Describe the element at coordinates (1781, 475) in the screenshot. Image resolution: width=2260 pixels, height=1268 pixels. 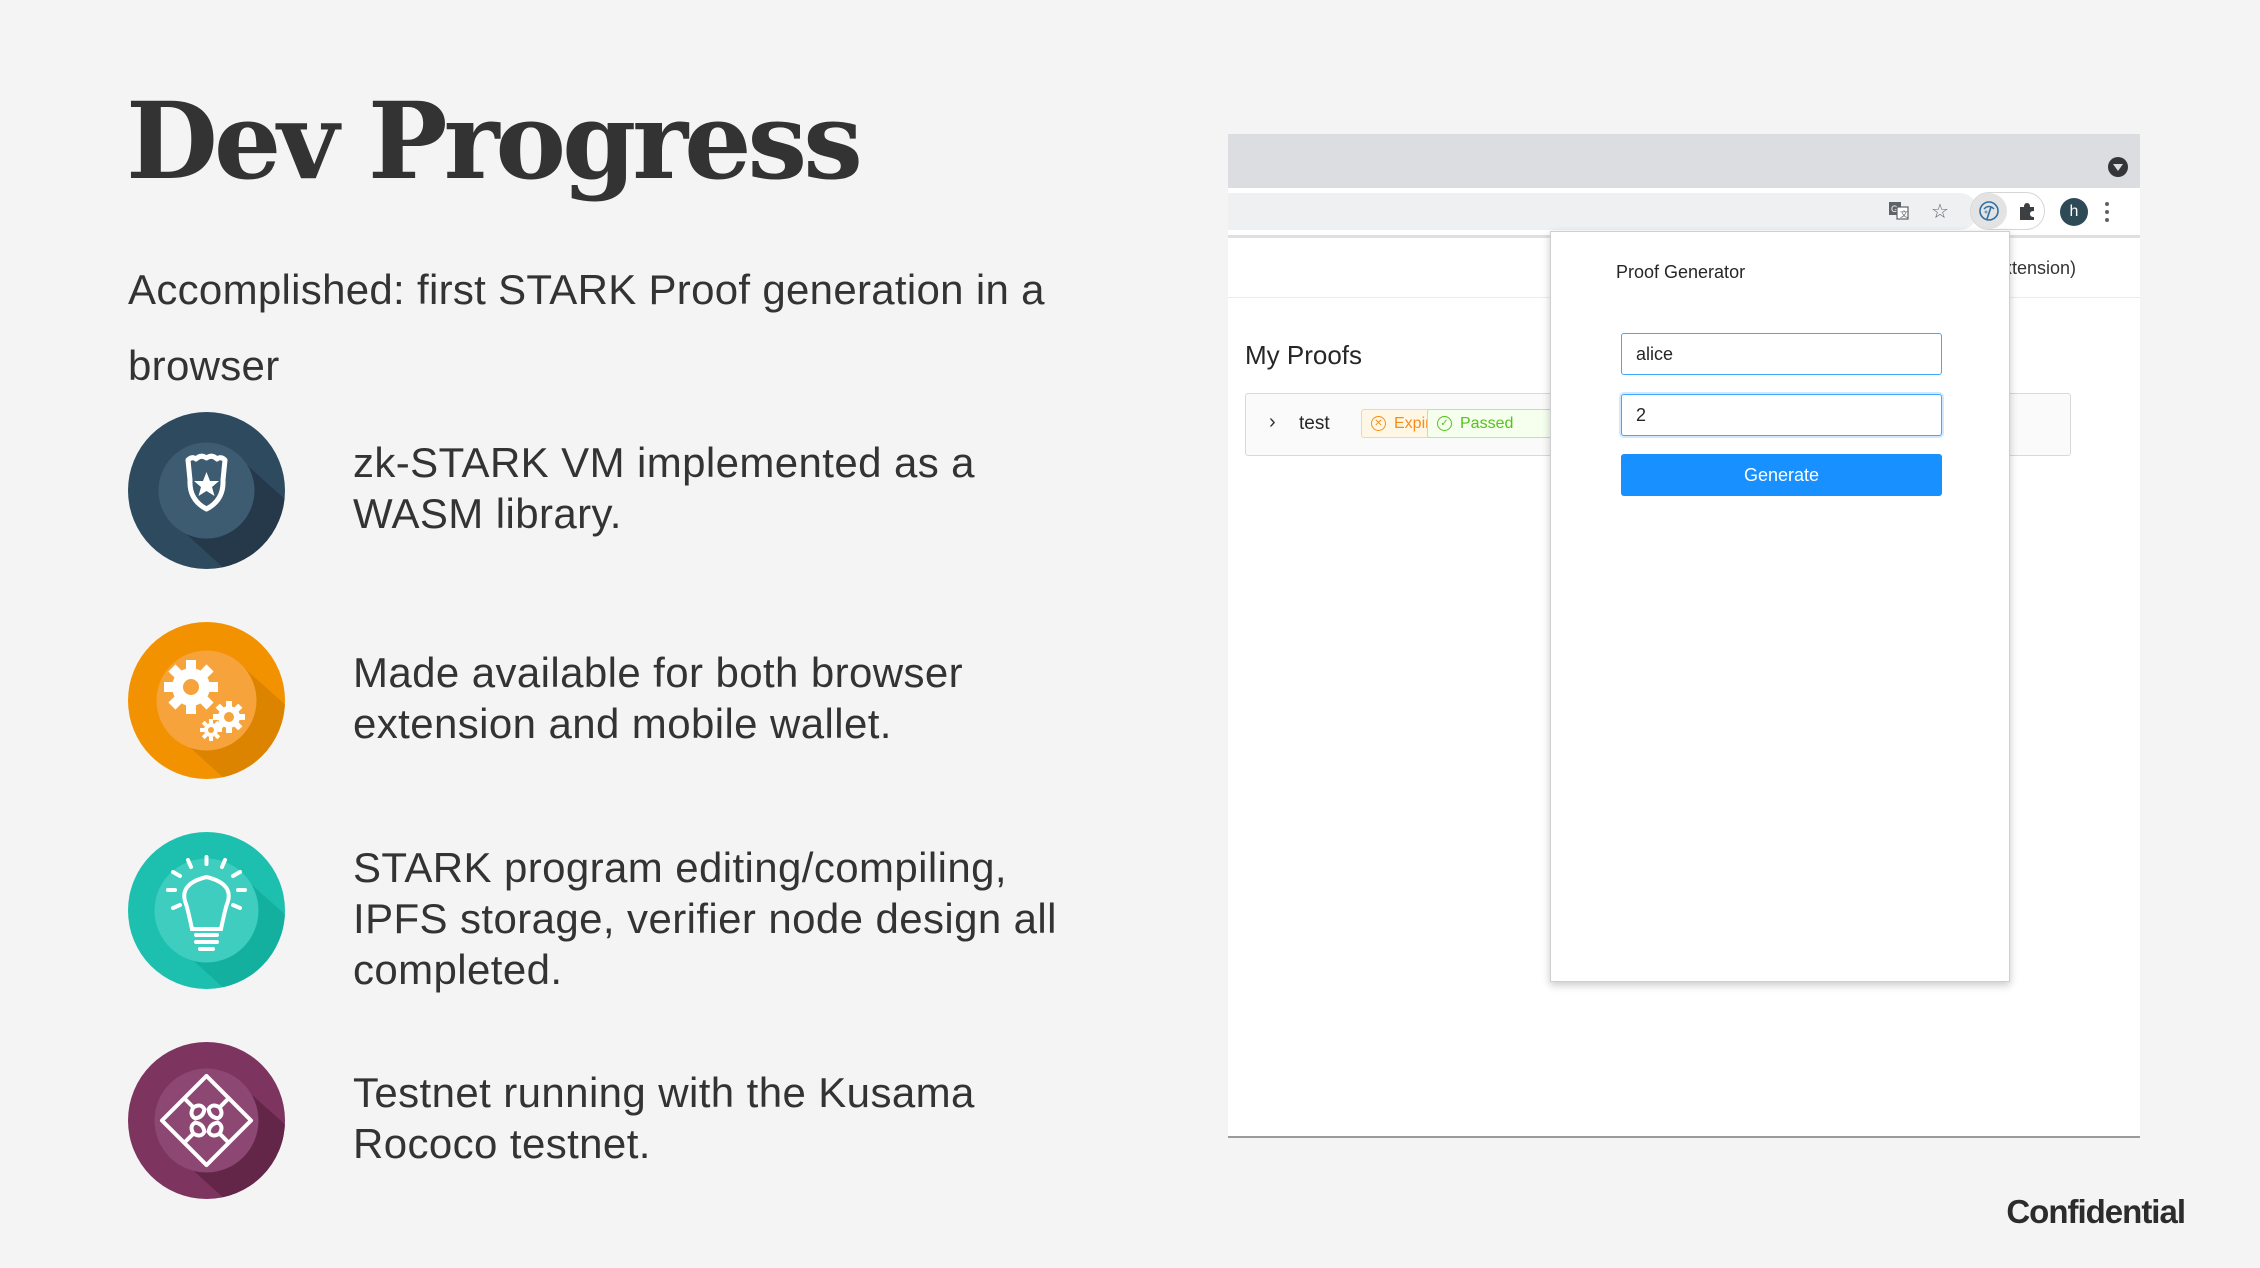
I see `generate-button: Generate` at that location.